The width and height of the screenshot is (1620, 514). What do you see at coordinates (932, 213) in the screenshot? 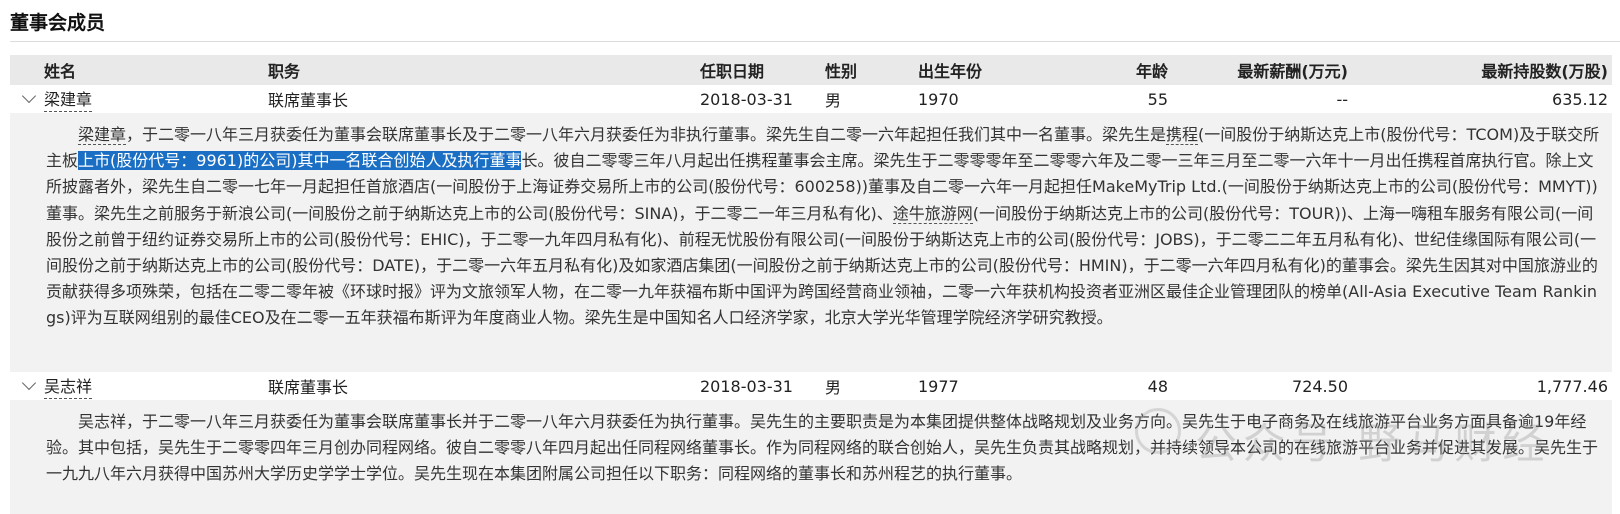
I see `bio-company-link: 途牛旅游网` at bounding box center [932, 213].